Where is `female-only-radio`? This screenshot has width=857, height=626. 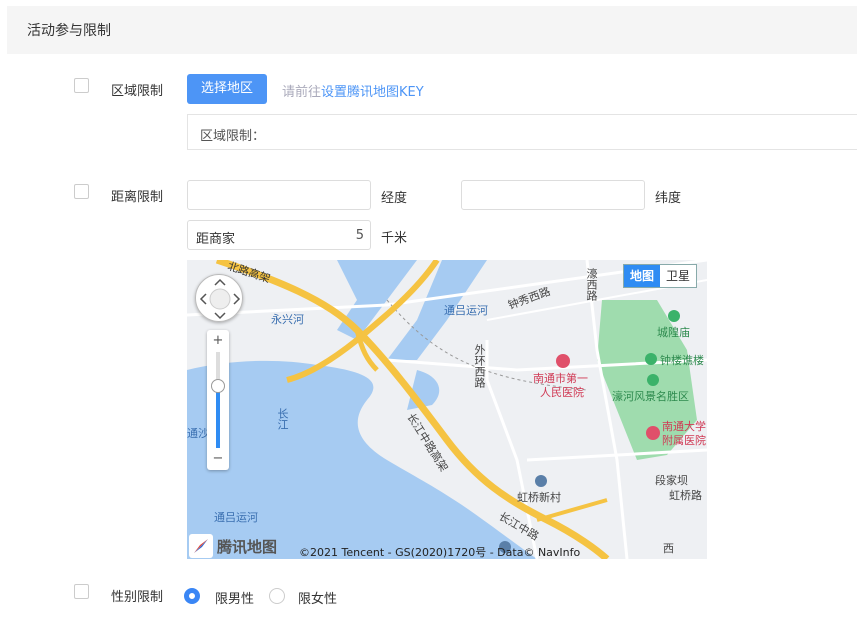 female-only-radio is located at coordinates (277, 596).